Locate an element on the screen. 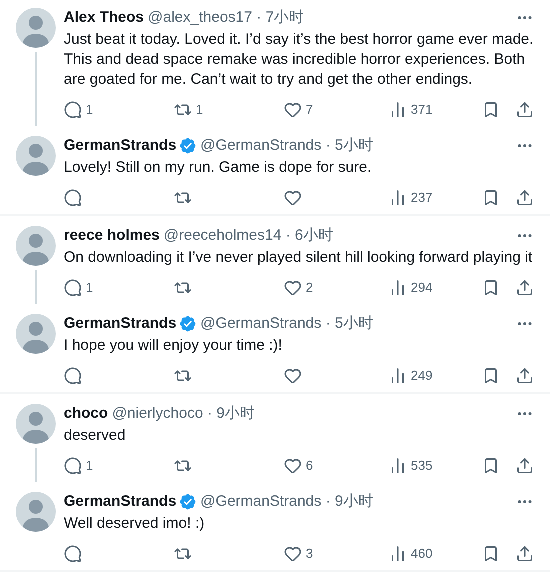 The image size is (550, 574). handle-and-time: @alex_theos17 · 7小时 is located at coordinates (226, 18).